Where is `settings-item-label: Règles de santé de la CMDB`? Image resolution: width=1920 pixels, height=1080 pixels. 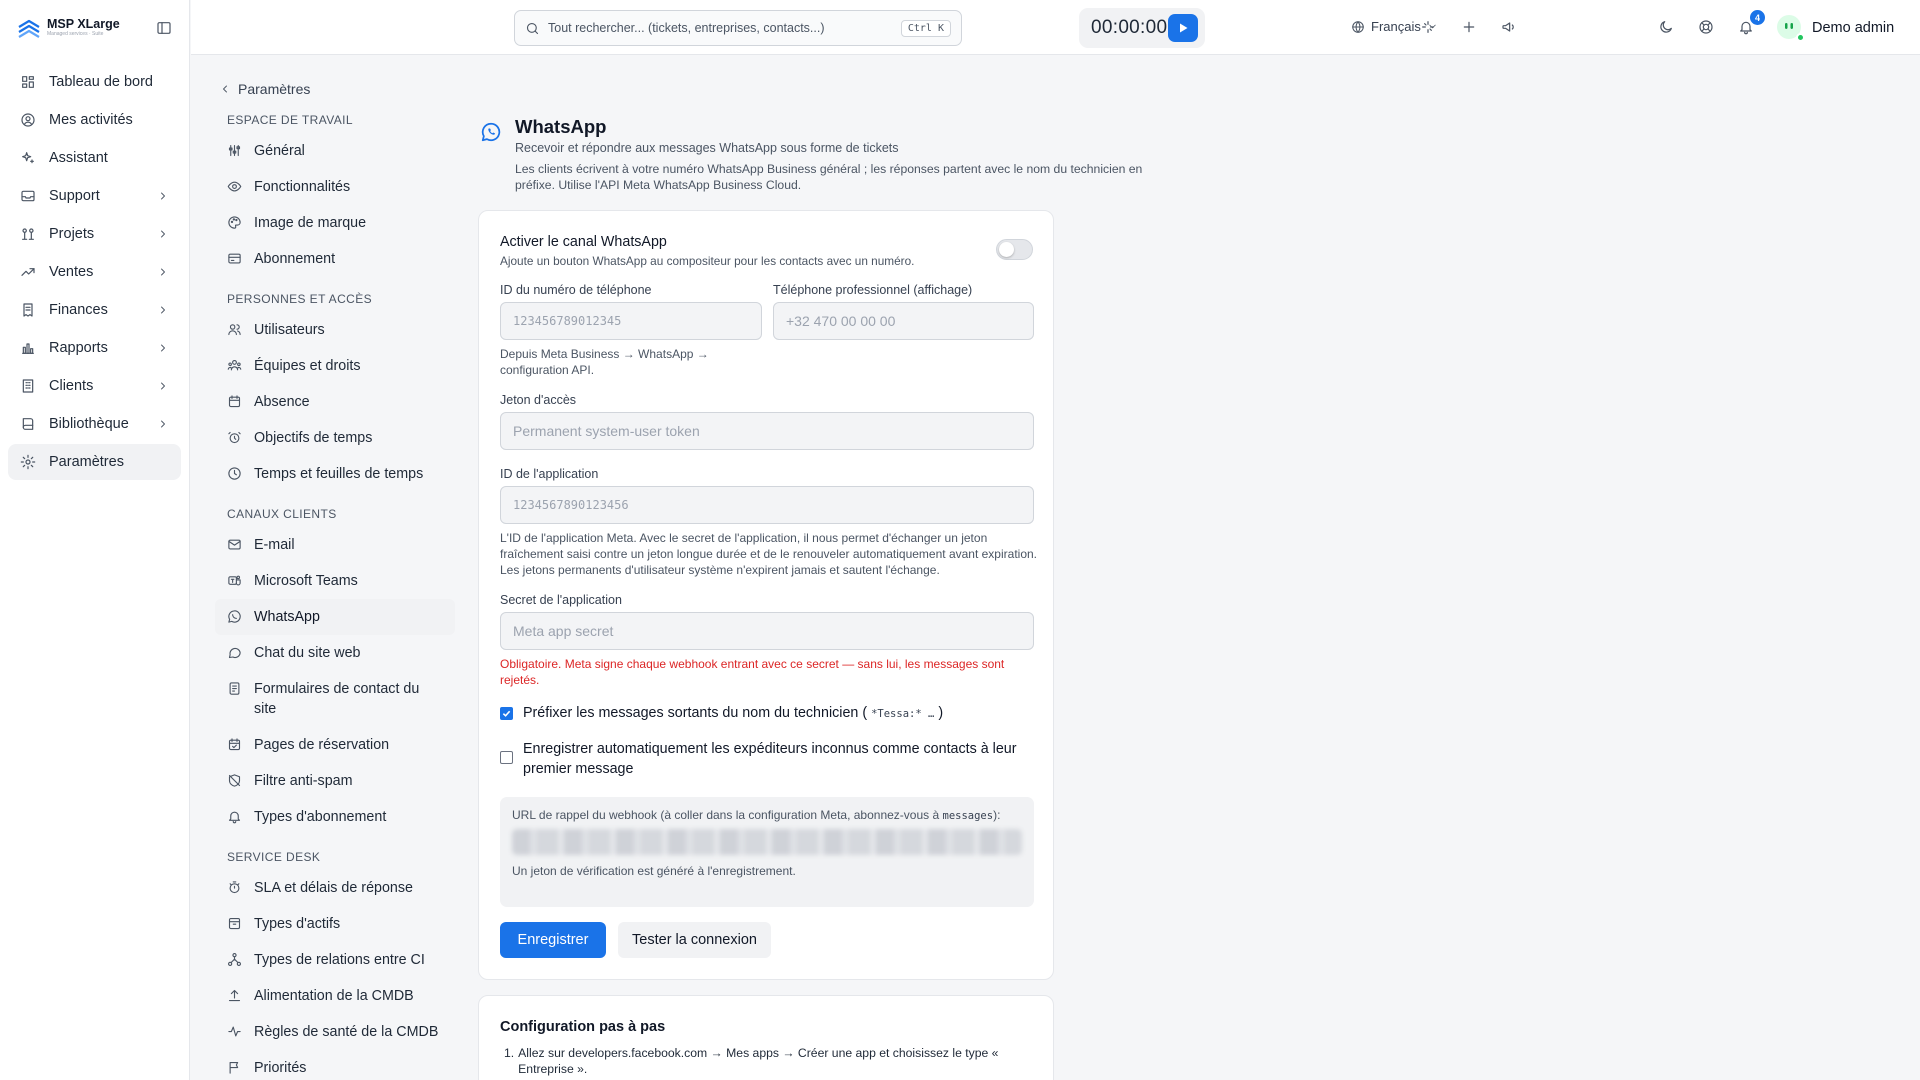
settings-item-label: Règles de santé de la CMDB is located at coordinates (346, 1032).